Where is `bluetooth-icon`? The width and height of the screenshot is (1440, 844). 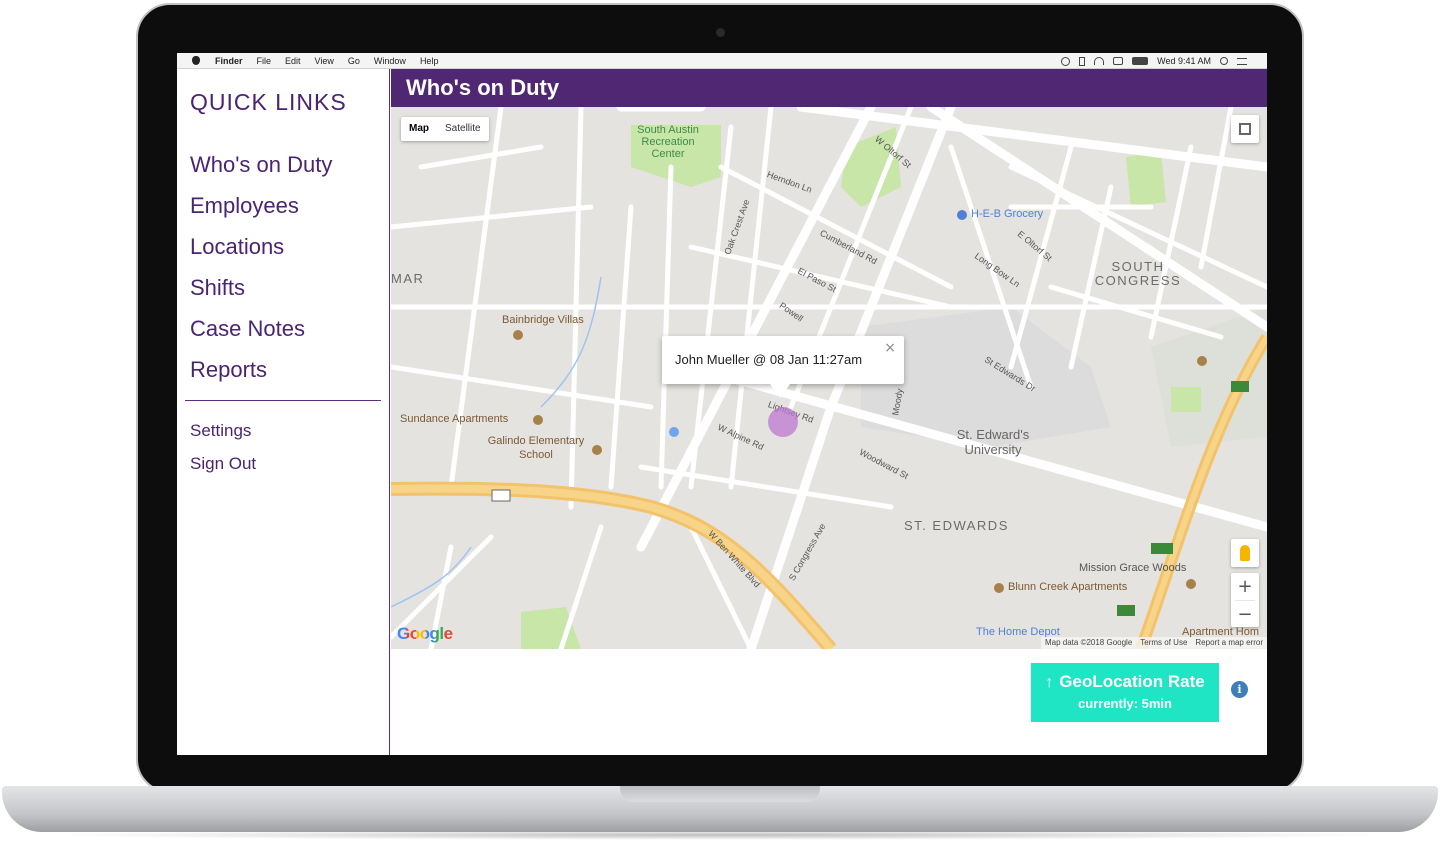 bluetooth-icon is located at coordinates (1082, 61).